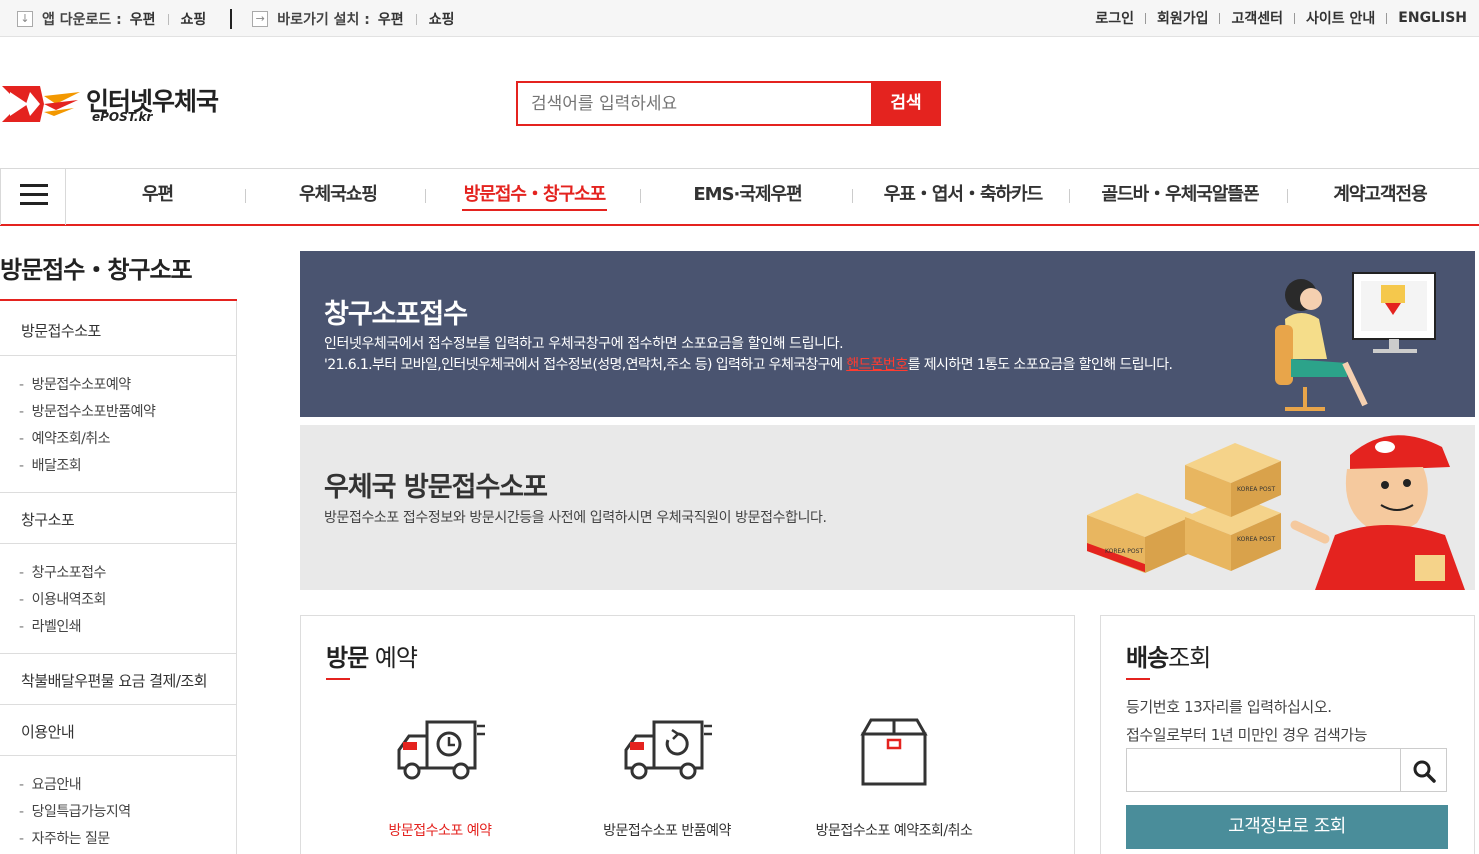 This screenshot has height=854, width=1479. What do you see at coordinates (1257, 18) in the screenshot?
I see `customer-center-link: 고객센터` at bounding box center [1257, 18].